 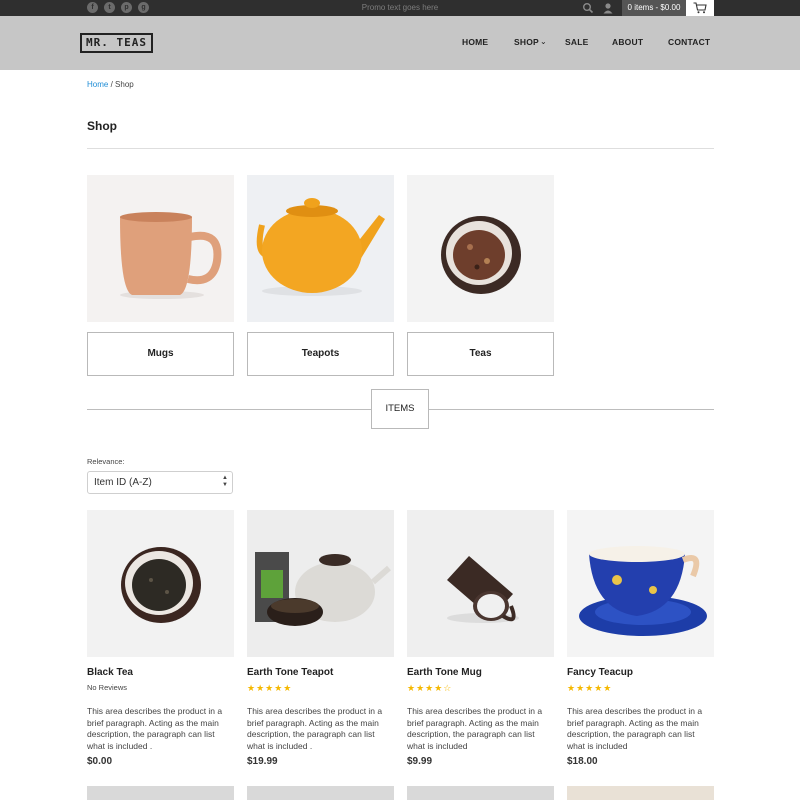 I want to click on rating-stars: ★★★★☆, so click(x=430, y=688).